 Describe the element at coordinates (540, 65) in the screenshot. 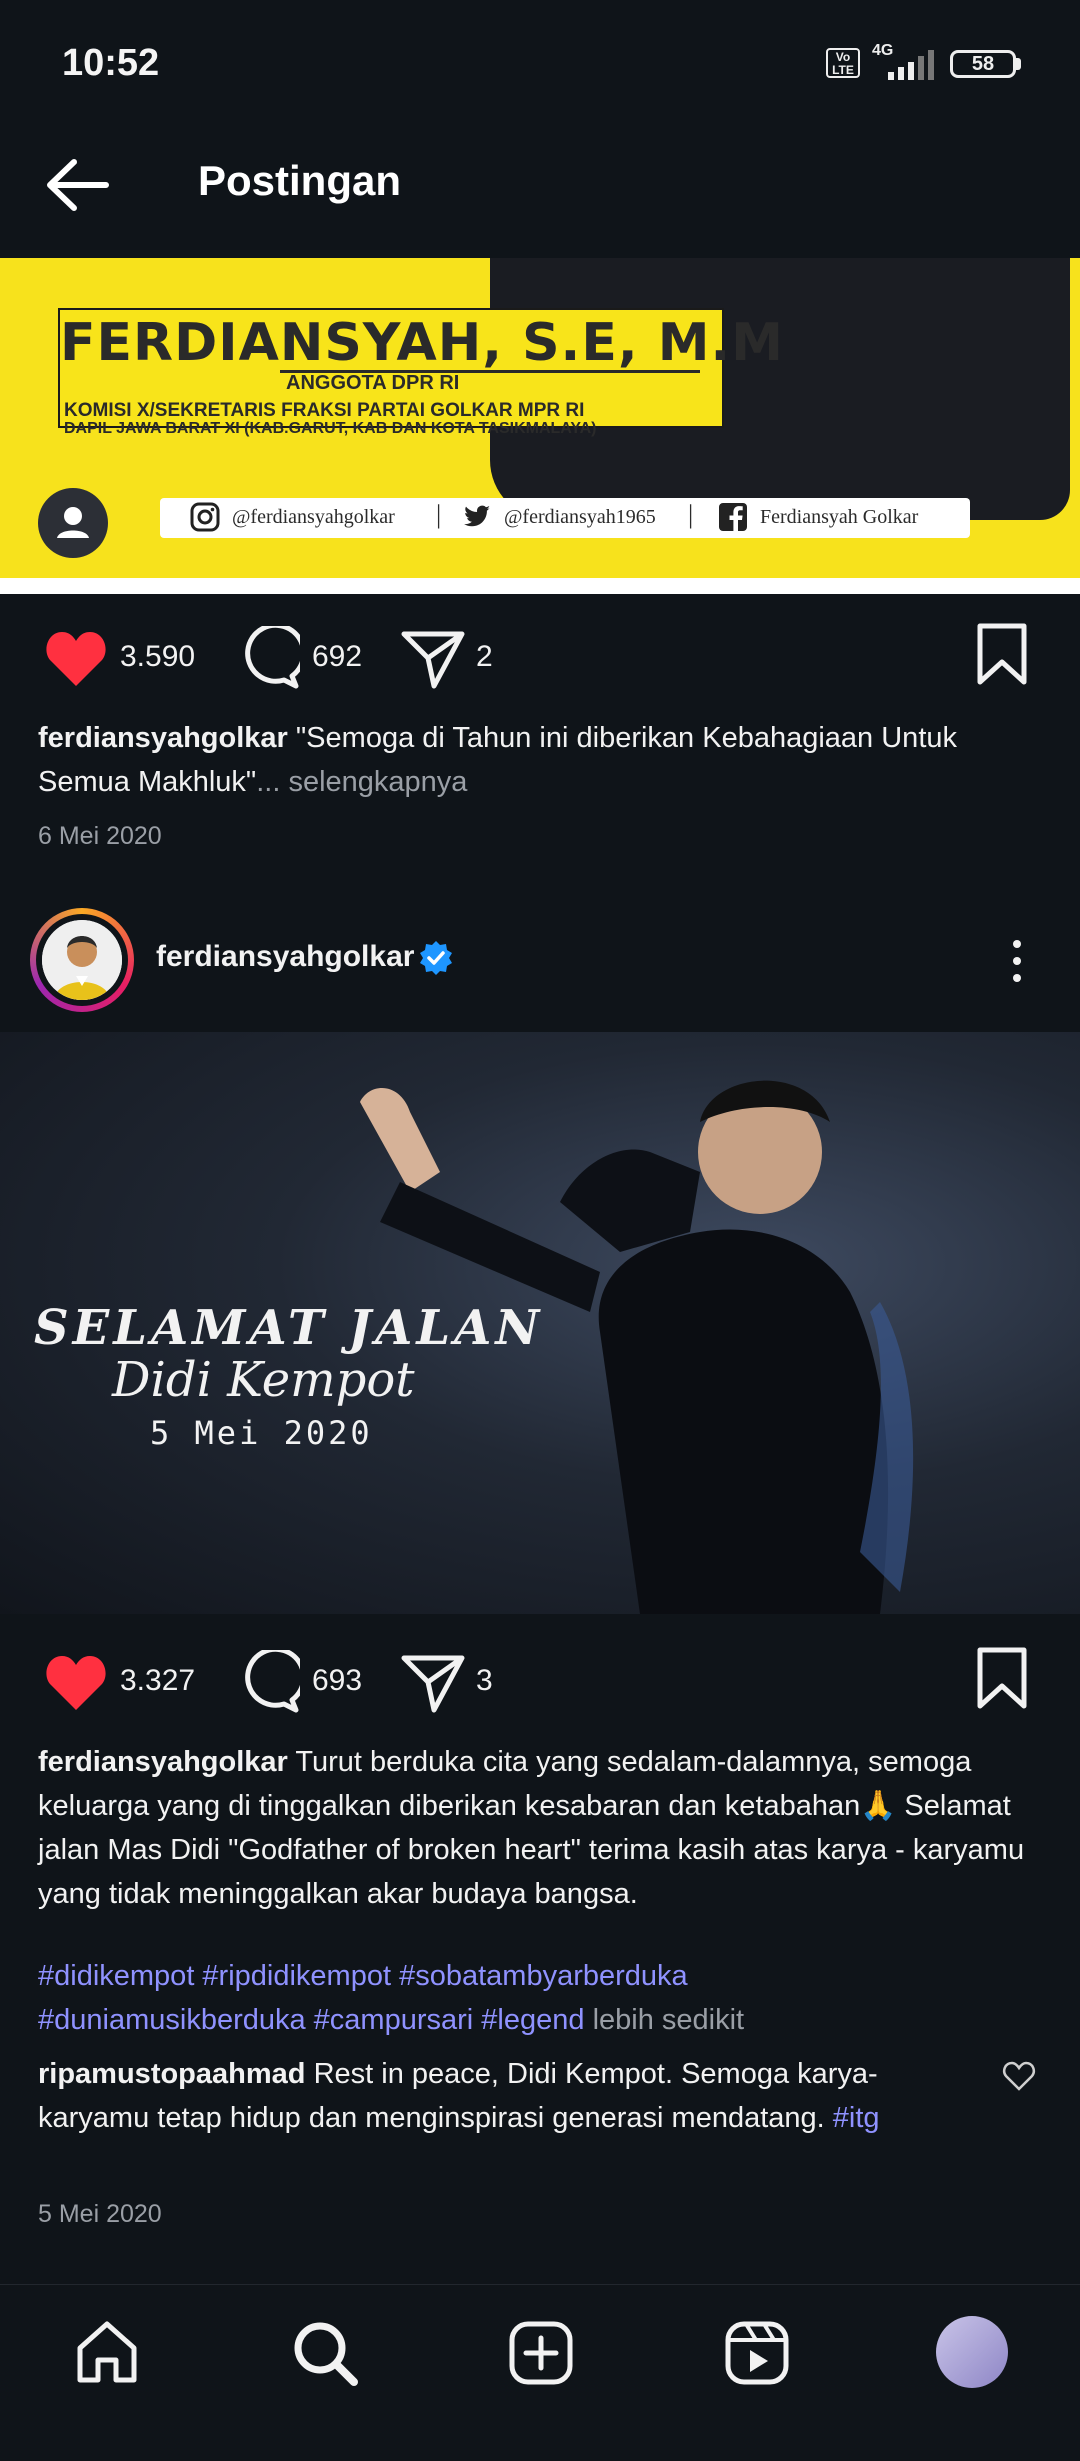

I see `status-bar: 10:52 Vo LTE 4G 58` at that location.